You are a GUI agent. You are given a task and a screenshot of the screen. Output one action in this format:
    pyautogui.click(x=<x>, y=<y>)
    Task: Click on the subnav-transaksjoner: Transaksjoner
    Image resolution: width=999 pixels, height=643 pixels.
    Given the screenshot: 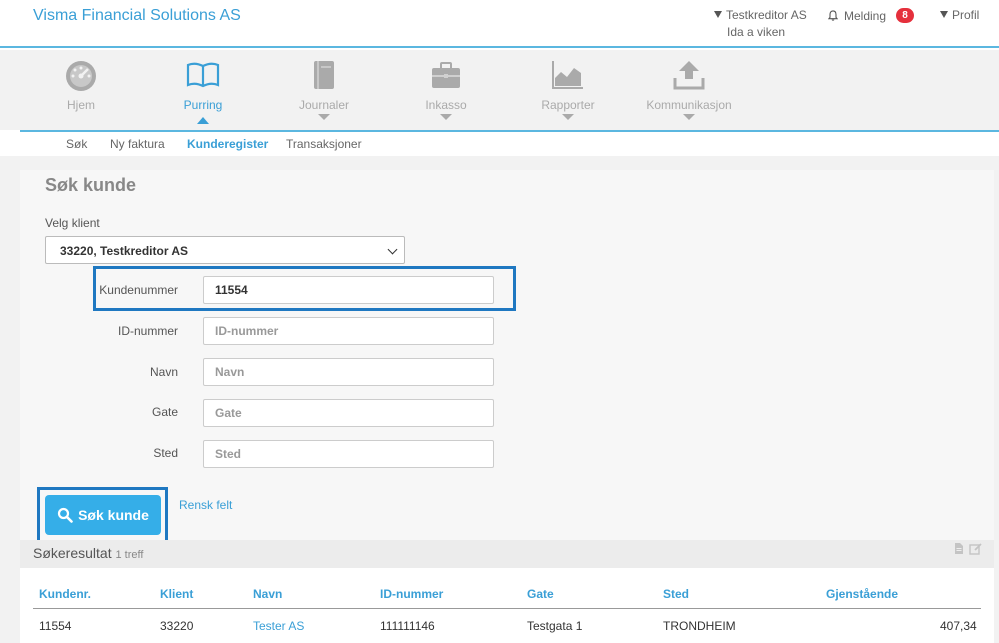 What is the action you would take?
    pyautogui.click(x=324, y=144)
    